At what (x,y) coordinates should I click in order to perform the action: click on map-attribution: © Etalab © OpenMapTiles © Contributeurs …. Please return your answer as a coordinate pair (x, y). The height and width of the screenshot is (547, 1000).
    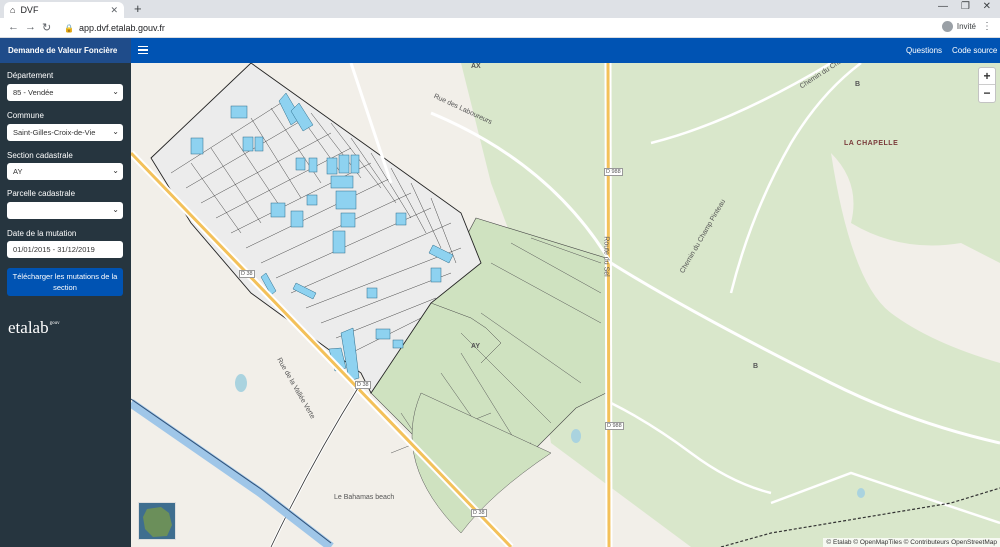
    Looking at the image, I should click on (911, 542).